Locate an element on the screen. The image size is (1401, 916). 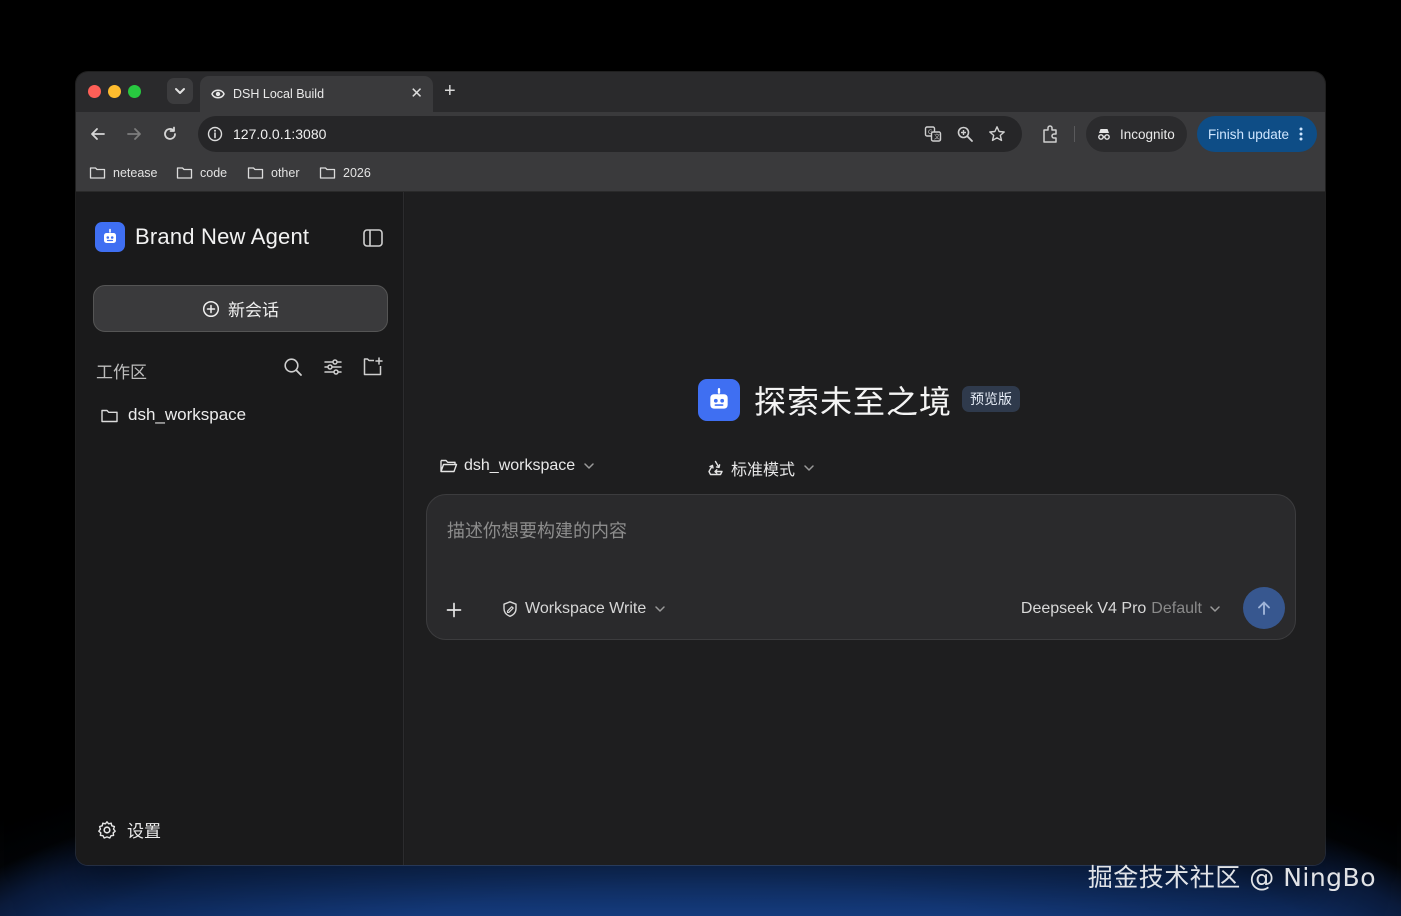
model-selector: Deepseek V4 Pro Default is located at coordinates (1121, 609).